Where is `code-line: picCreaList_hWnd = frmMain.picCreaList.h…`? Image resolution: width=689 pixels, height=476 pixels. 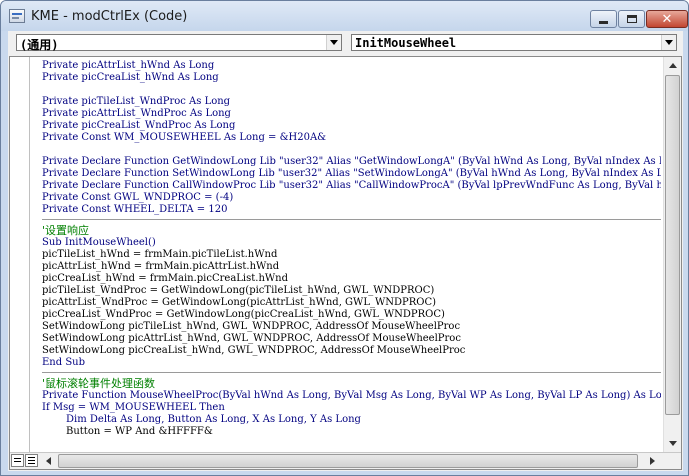 code-line: picCreaList_hWnd = frmMain.picCreaList.h… is located at coordinates (351, 279).